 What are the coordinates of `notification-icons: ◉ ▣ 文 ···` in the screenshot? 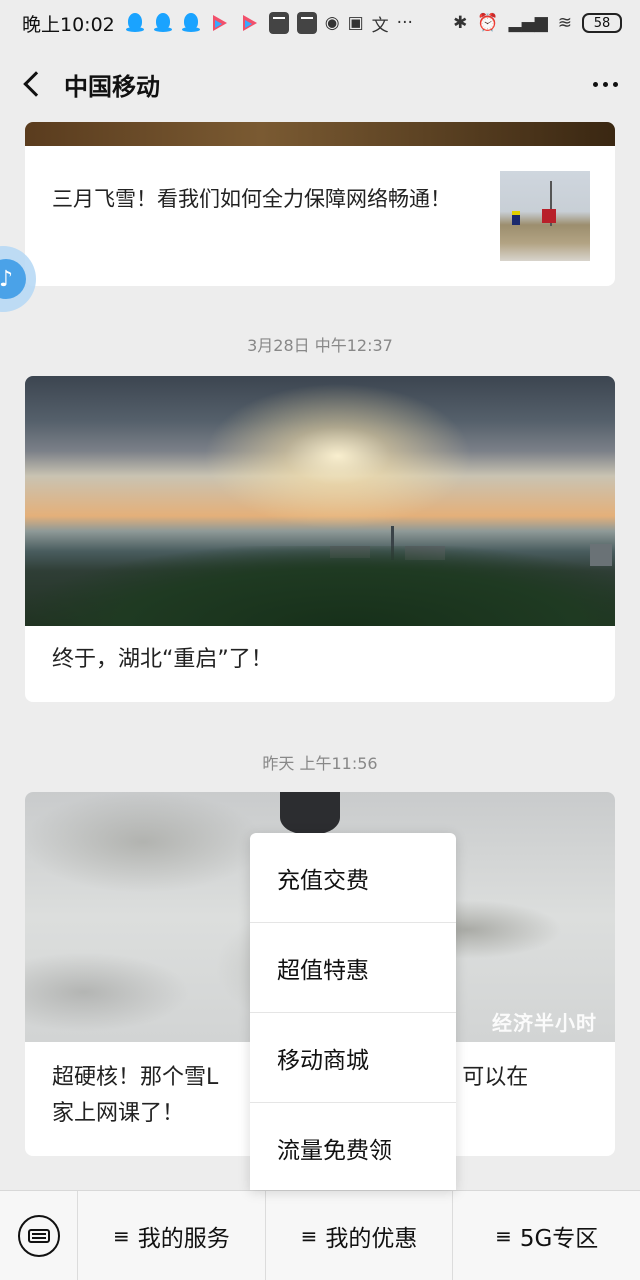 It's located at (289, 23).